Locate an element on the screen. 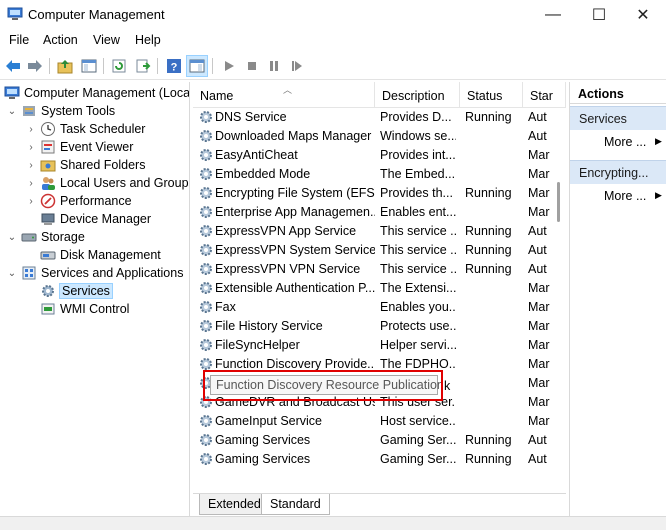 The width and height of the screenshot is (666, 530). tree-item-disk-management: Disk Management is located at coordinates (93, 255).